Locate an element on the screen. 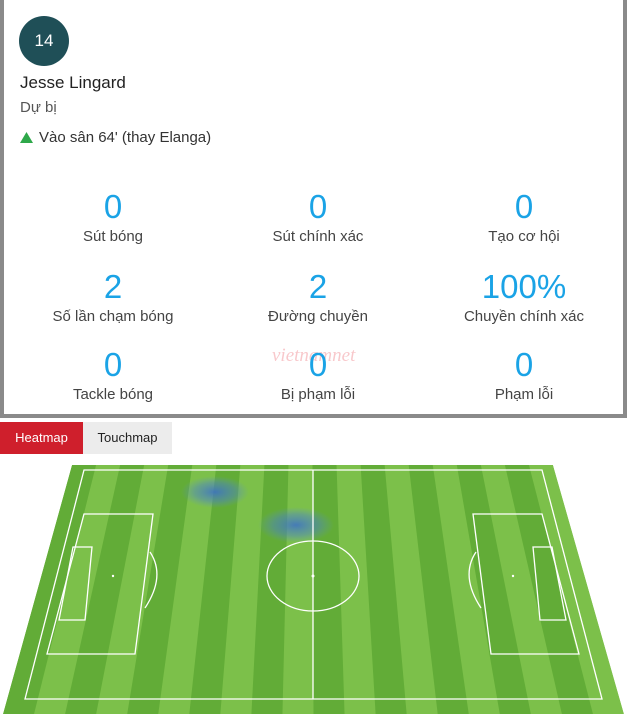 Image resolution: width=627 pixels, height=719 pixels. substitution-info: Vào sân 64' (thay Elanga) is located at coordinates (115, 137).